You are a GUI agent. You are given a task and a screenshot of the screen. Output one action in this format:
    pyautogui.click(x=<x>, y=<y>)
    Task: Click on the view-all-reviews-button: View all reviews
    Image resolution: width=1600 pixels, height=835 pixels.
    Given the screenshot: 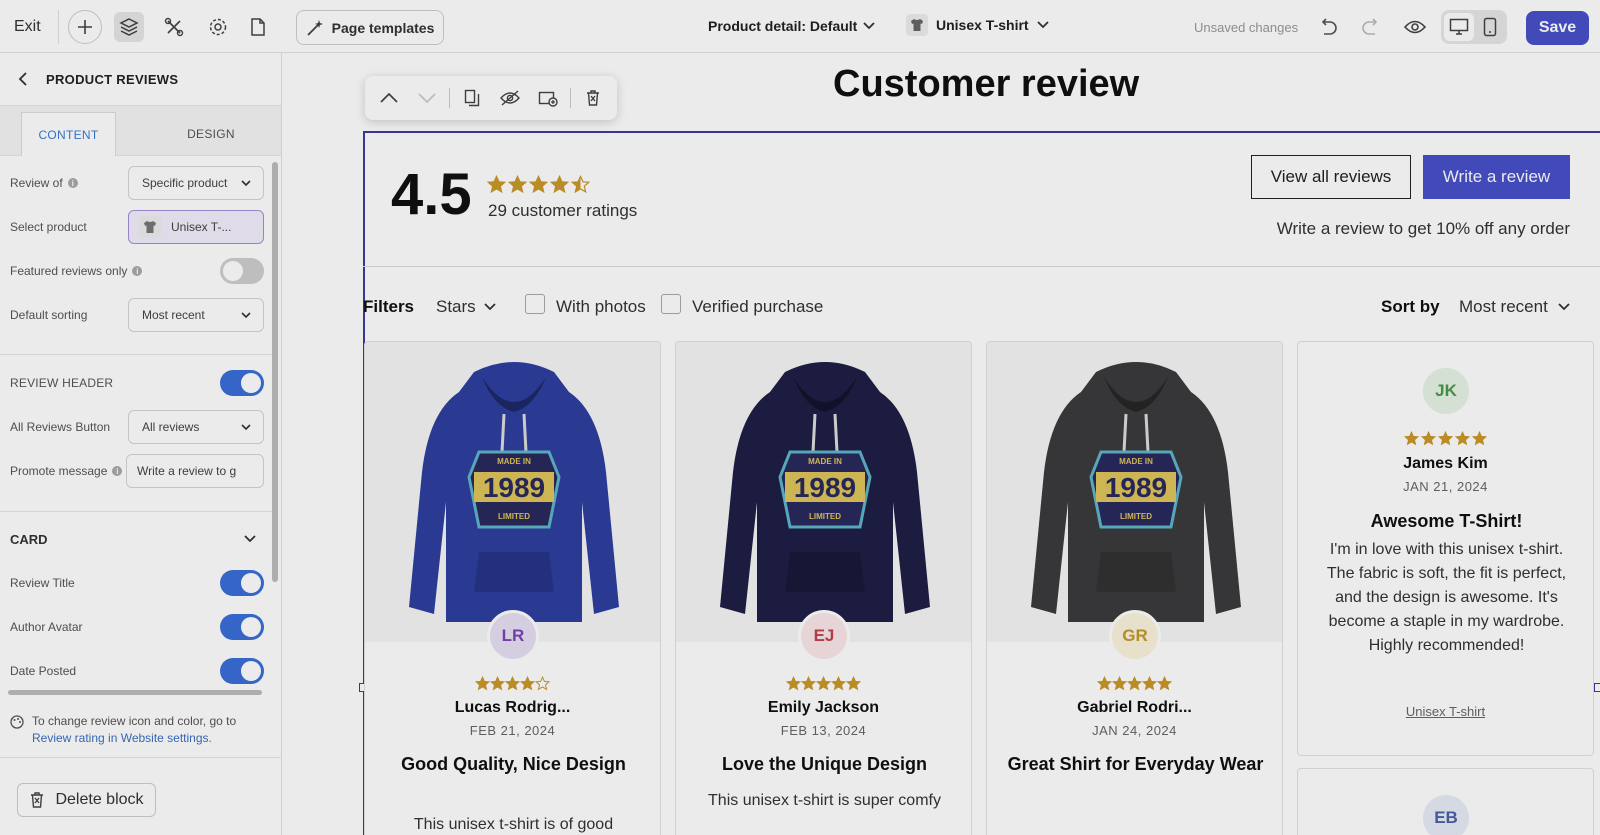 What is the action you would take?
    pyautogui.click(x=1331, y=177)
    